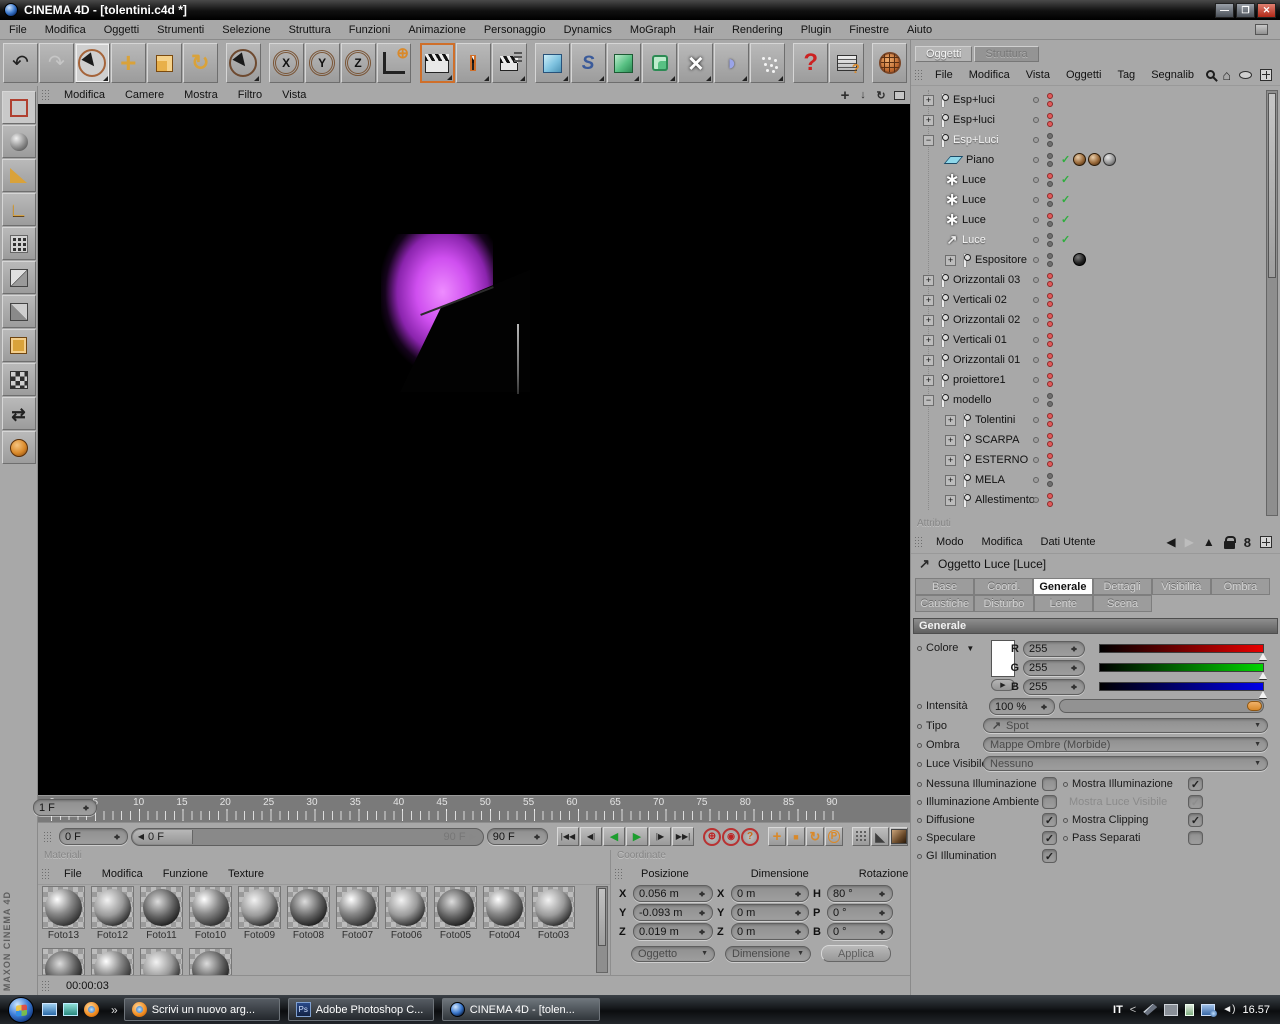 The width and height of the screenshot is (1280, 1024). I want to click on section-header: Generale, so click(1095, 626).